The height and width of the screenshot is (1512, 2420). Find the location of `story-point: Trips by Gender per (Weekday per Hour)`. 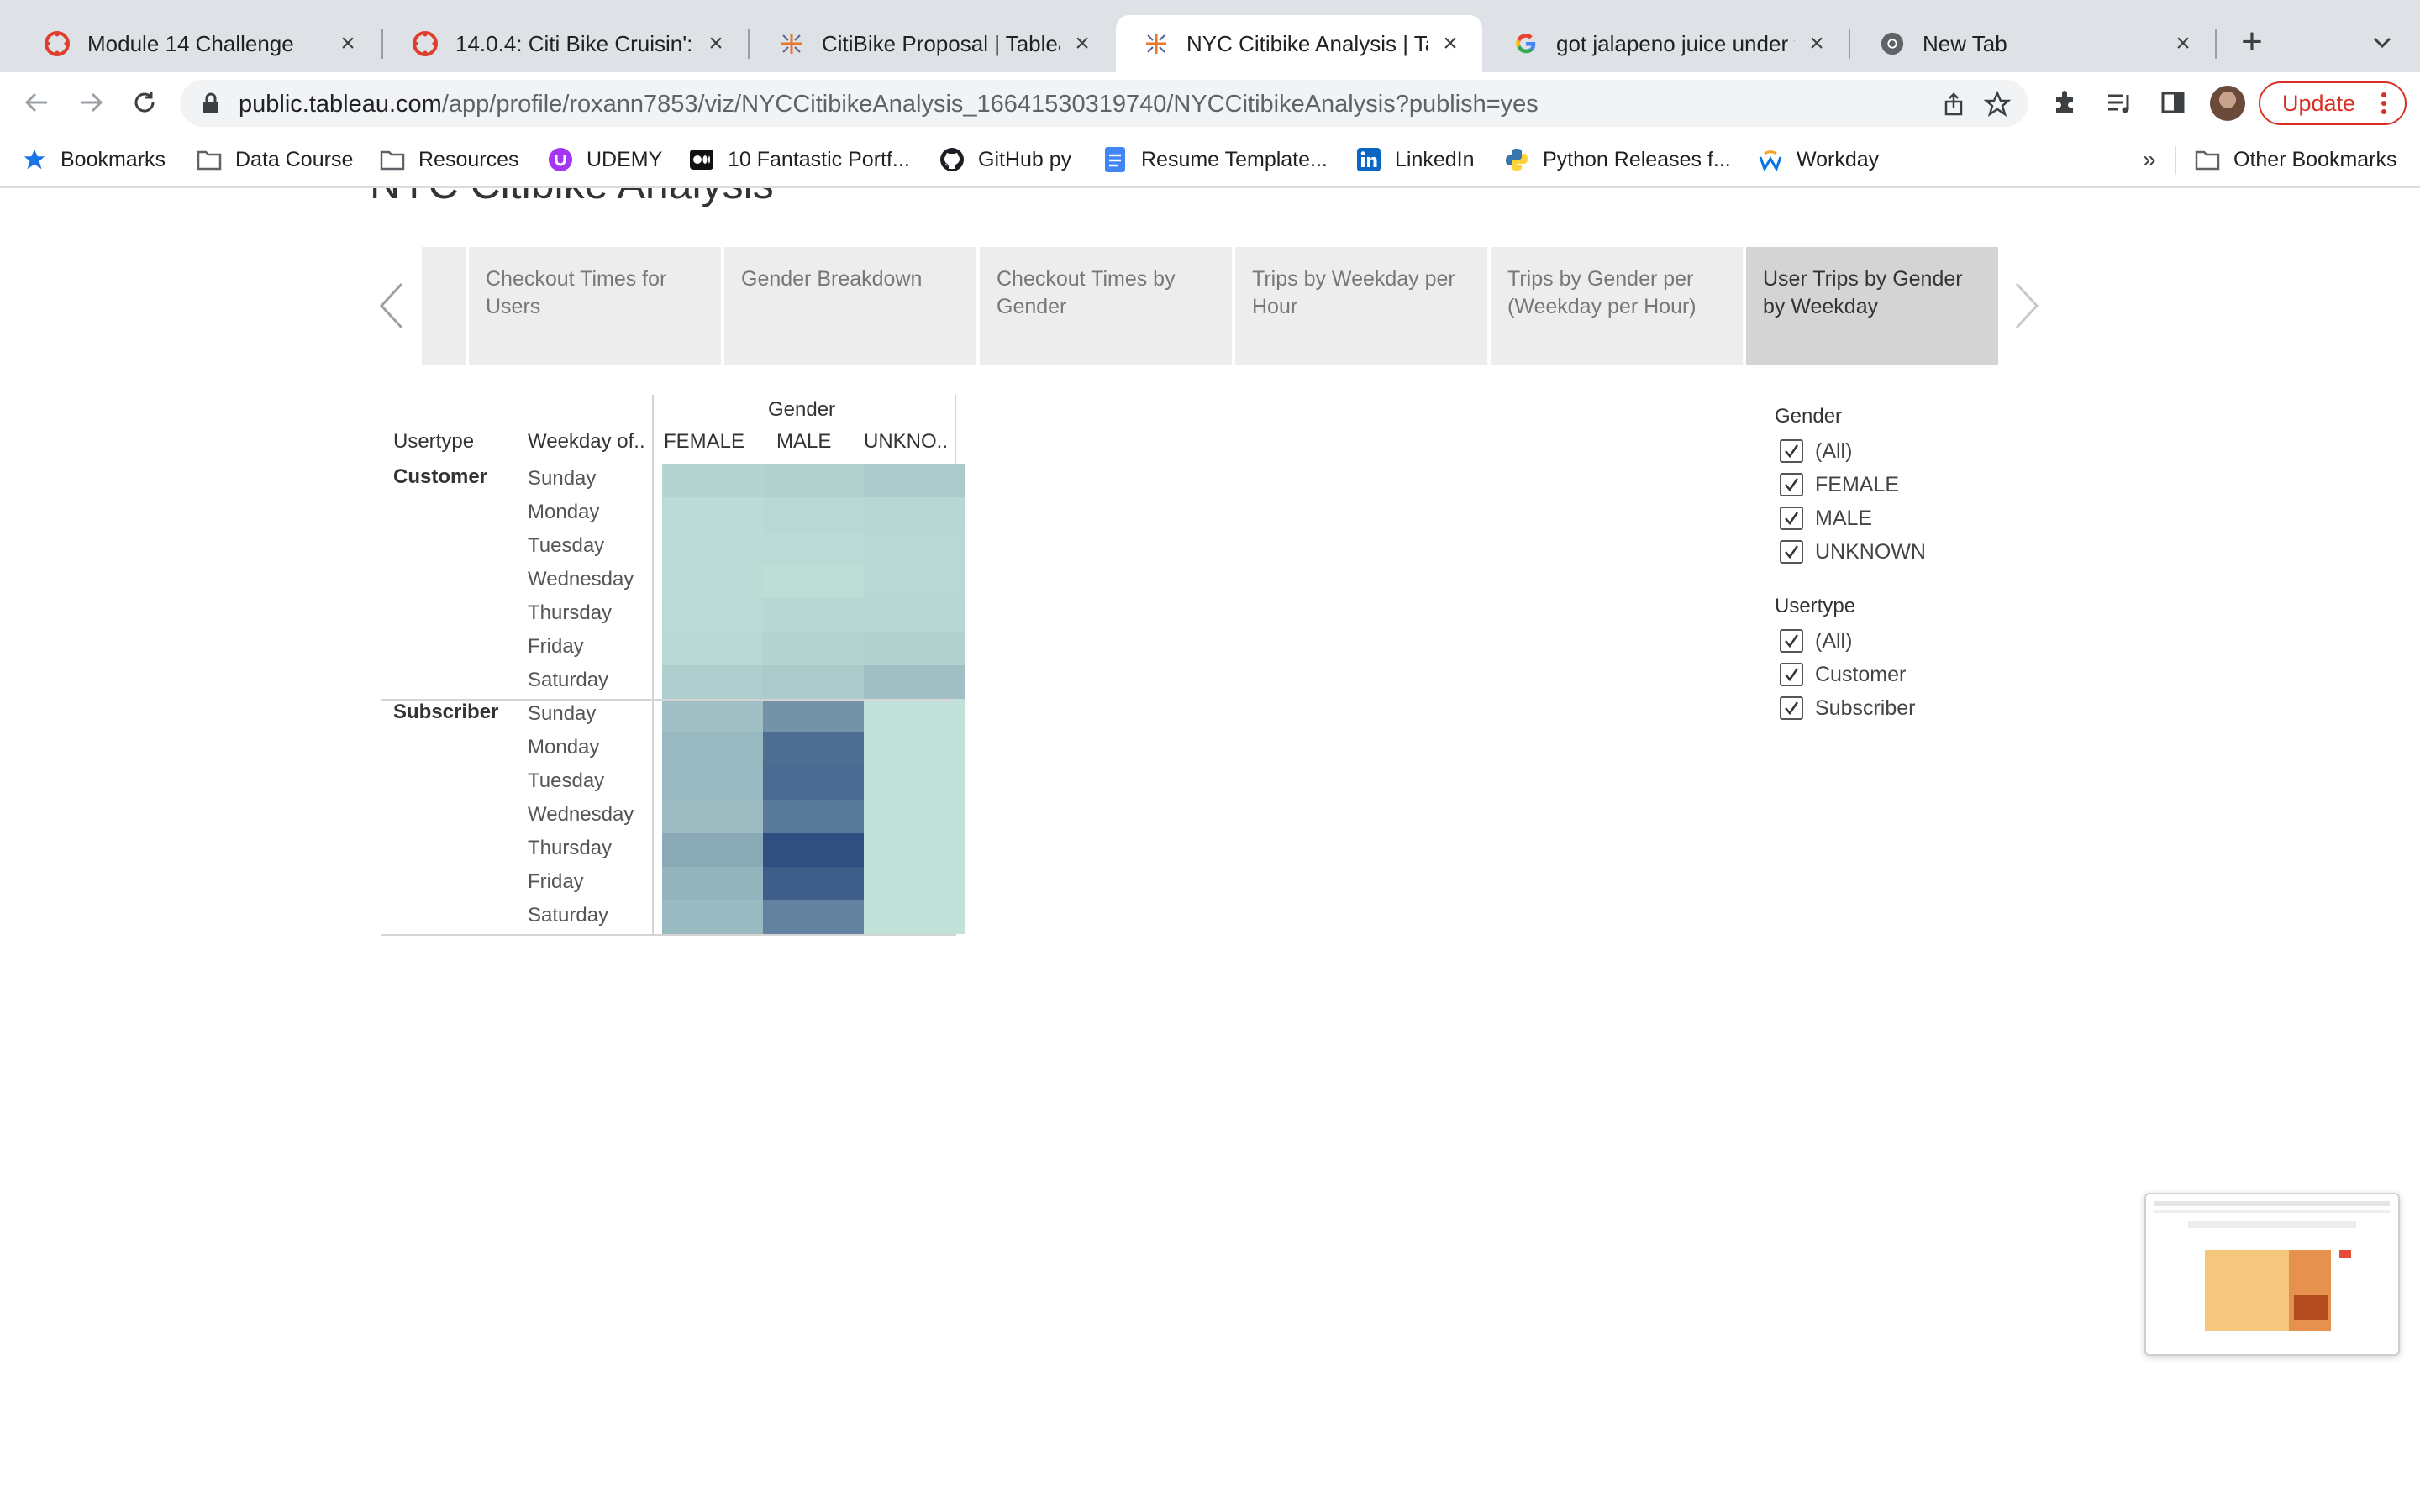

story-point: Trips by Gender per (Weekday per Hour) is located at coordinates (1617, 306).